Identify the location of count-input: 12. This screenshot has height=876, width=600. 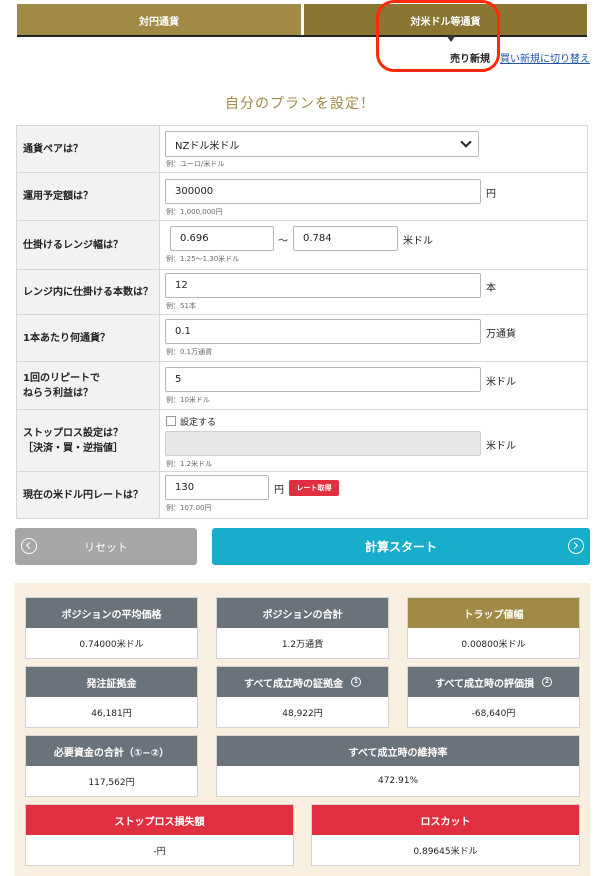
(323, 285).